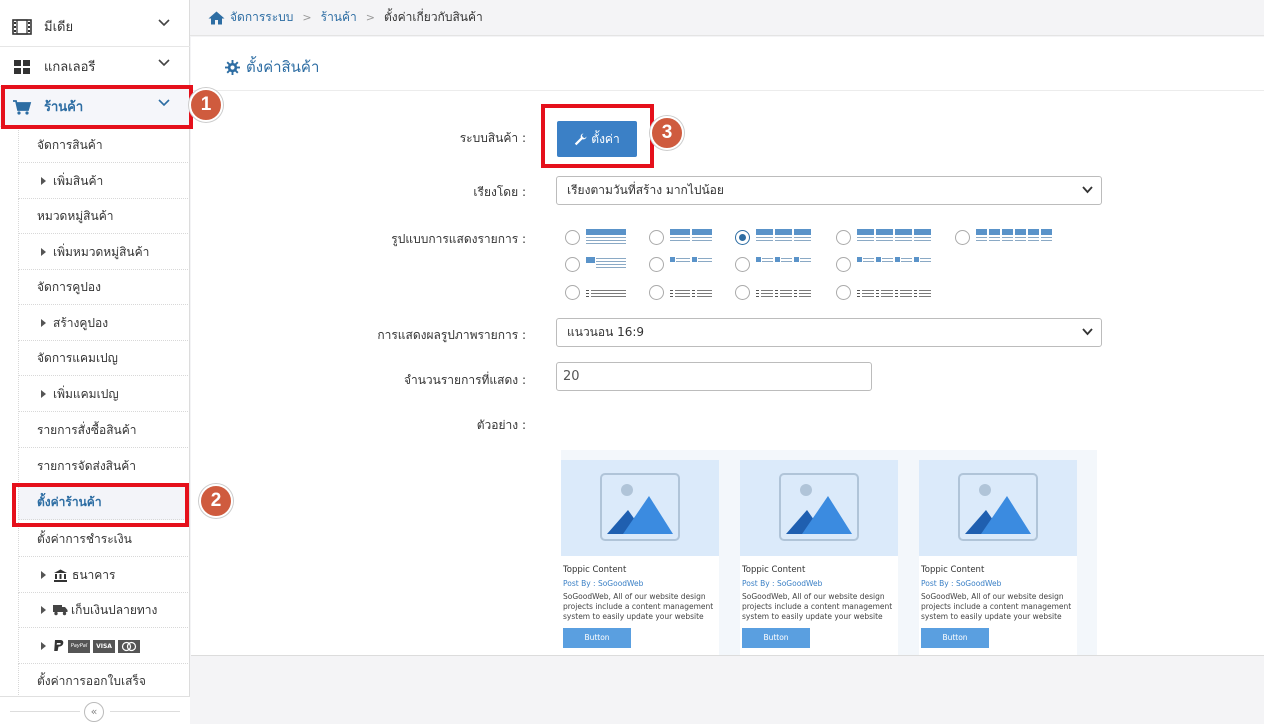  I want to click on sidebar-item-label: จัดการสินค้า, so click(70, 144).